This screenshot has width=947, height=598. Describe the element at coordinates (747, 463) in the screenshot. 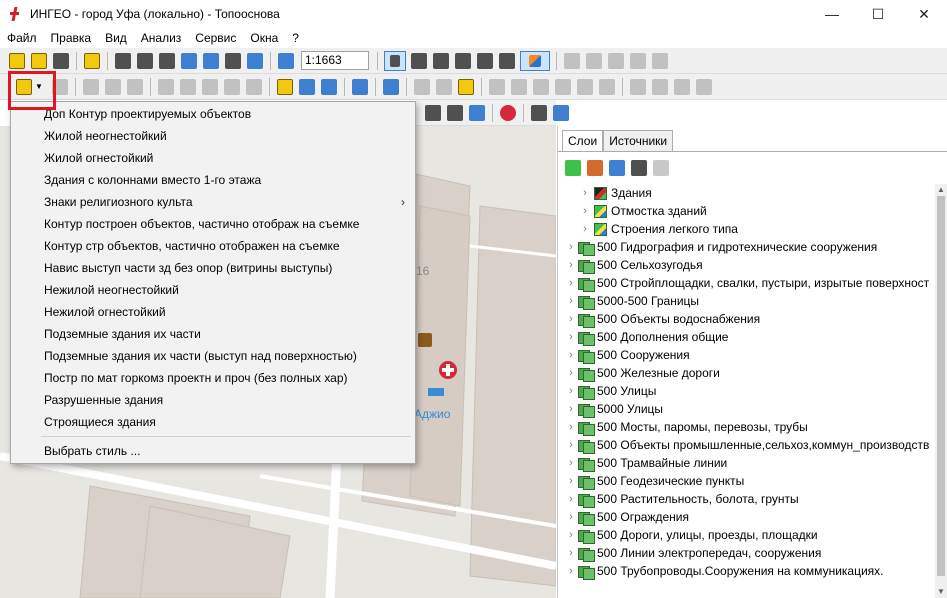

I see `layer-row: › 500 Трамвайные линии` at that location.